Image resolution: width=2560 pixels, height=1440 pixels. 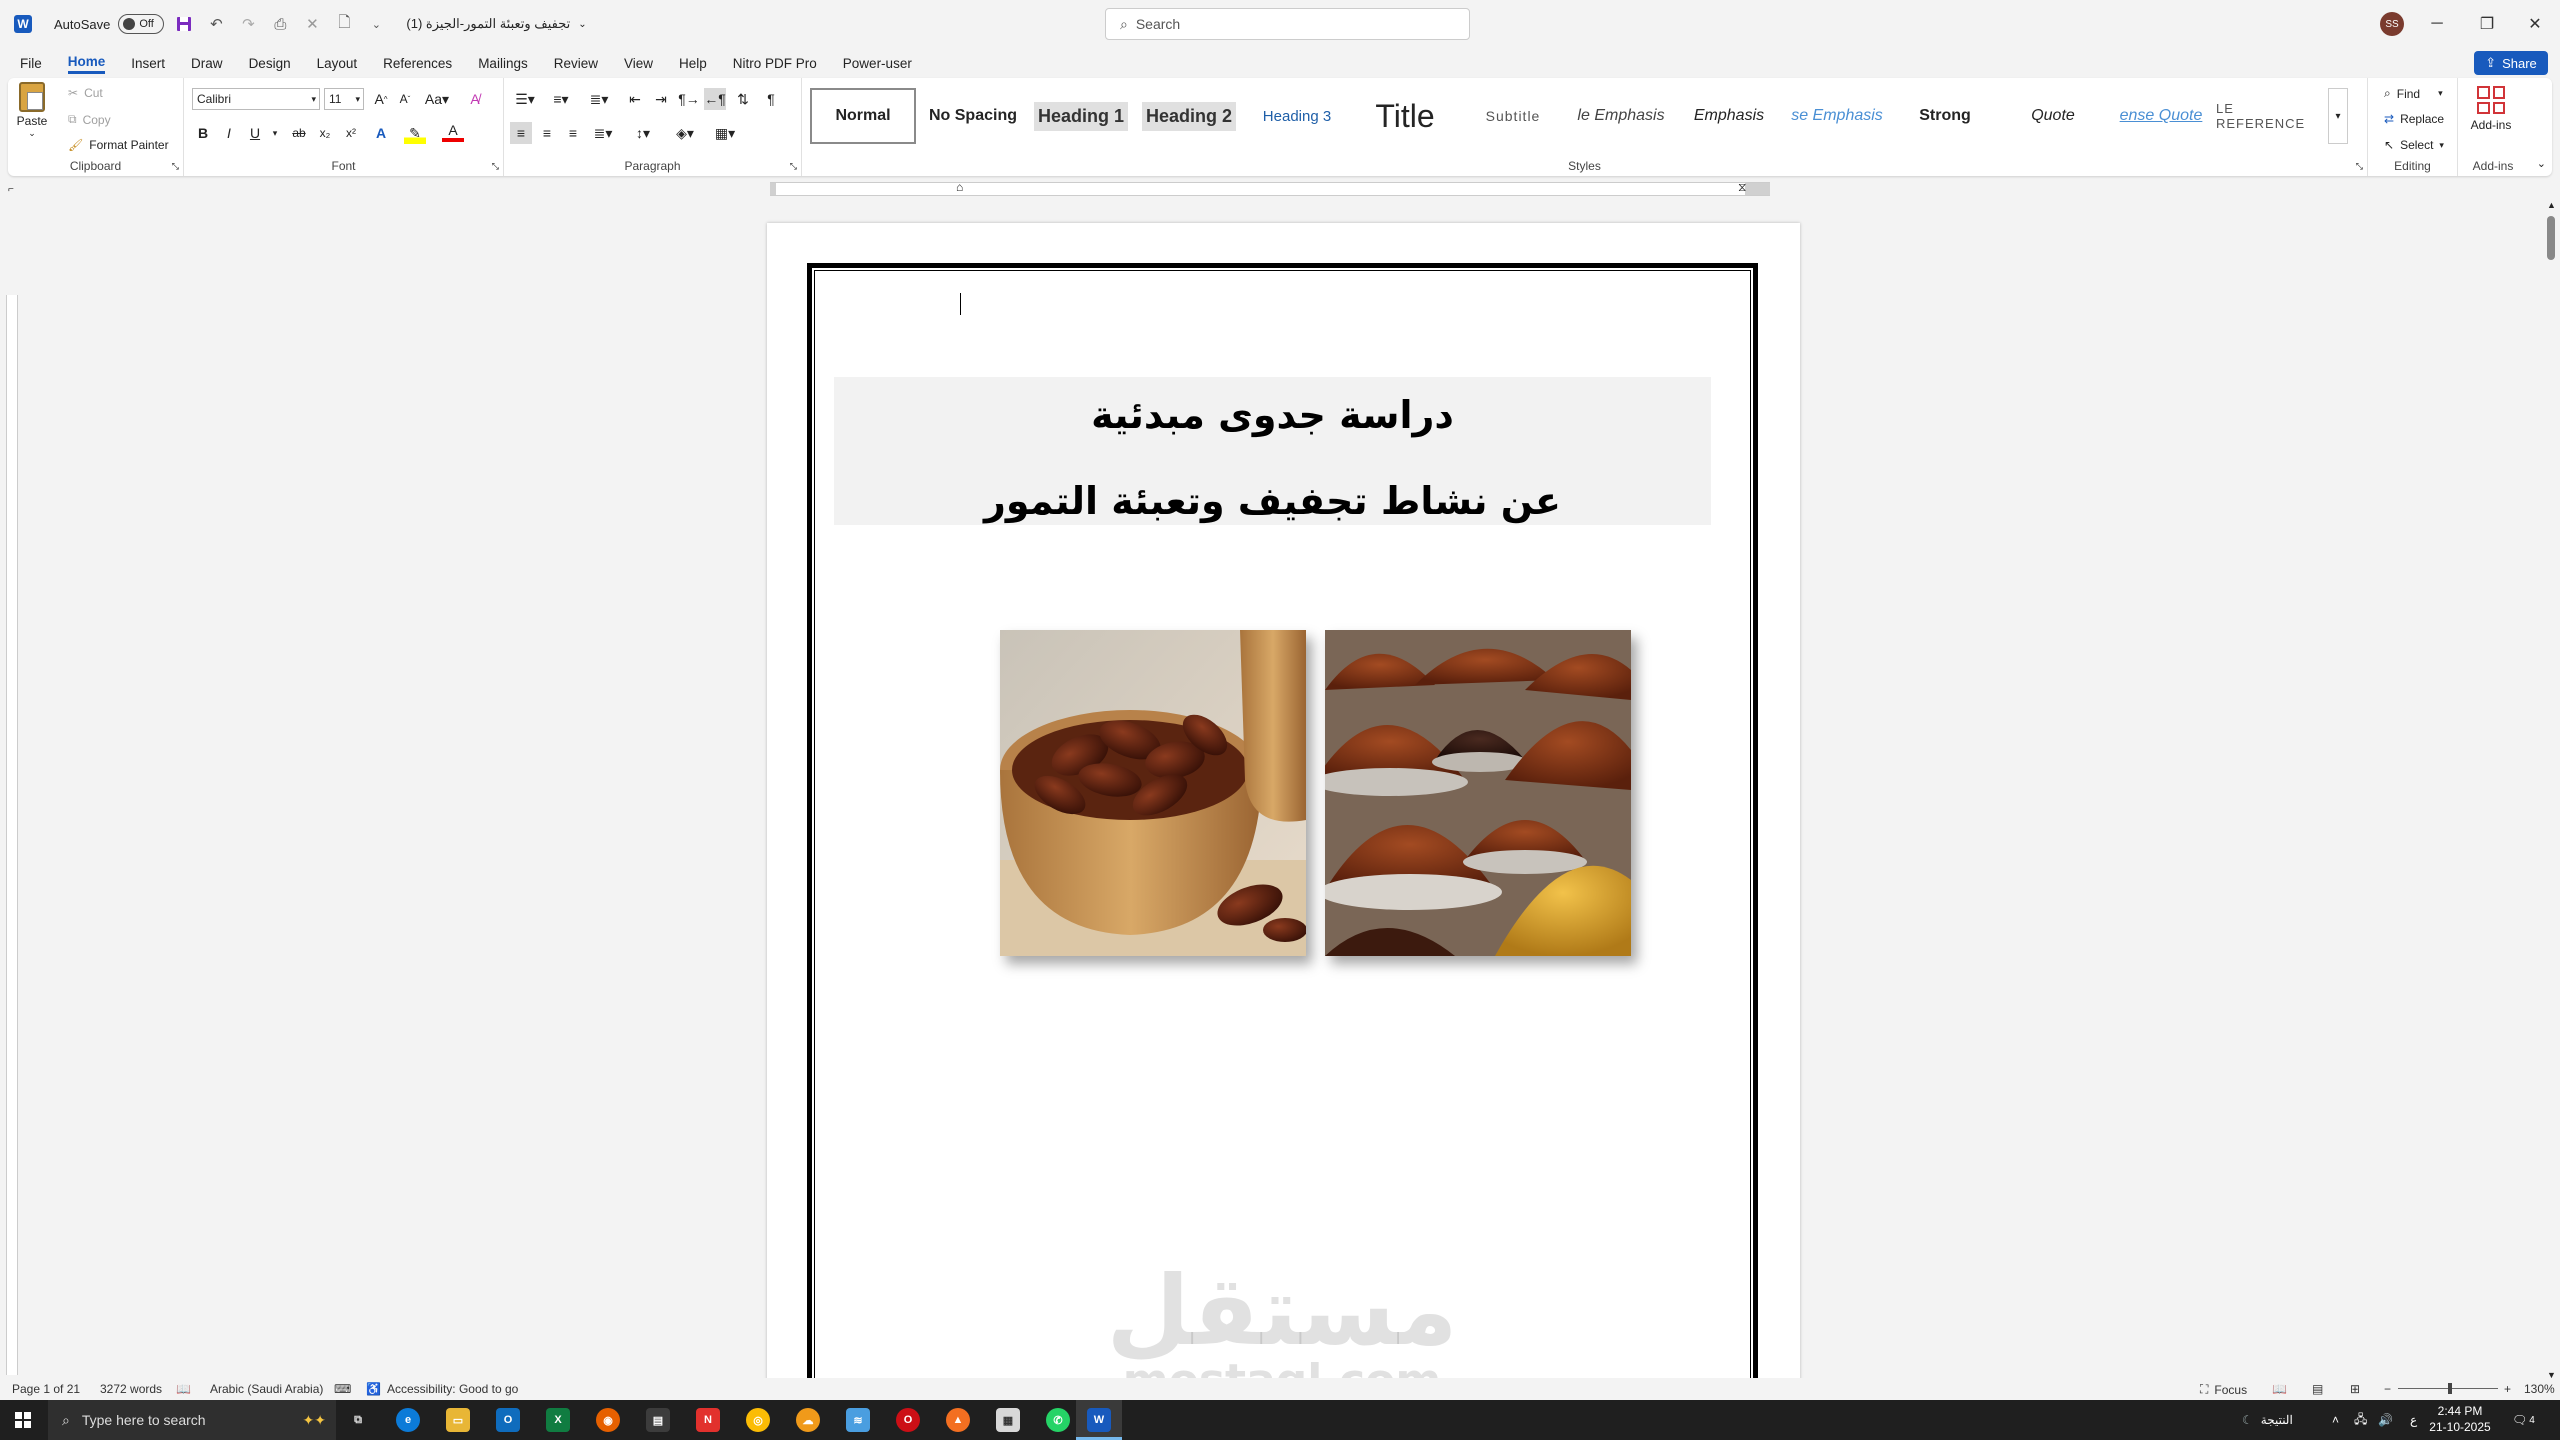 What do you see at coordinates (743, 99) in the screenshot?
I see `sort-icon: ⇅` at bounding box center [743, 99].